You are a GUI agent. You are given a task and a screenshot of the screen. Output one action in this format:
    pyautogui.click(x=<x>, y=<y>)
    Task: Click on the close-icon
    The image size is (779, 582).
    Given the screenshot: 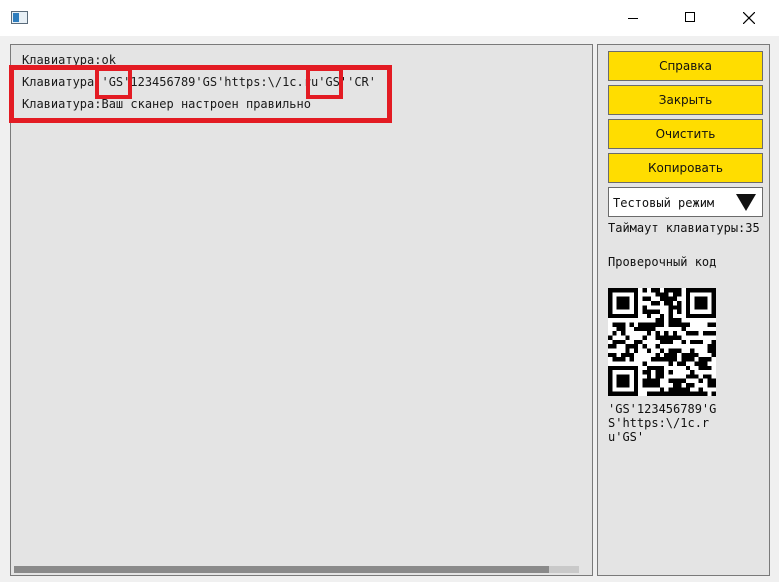 What is the action you would take?
    pyautogui.click(x=749, y=18)
    